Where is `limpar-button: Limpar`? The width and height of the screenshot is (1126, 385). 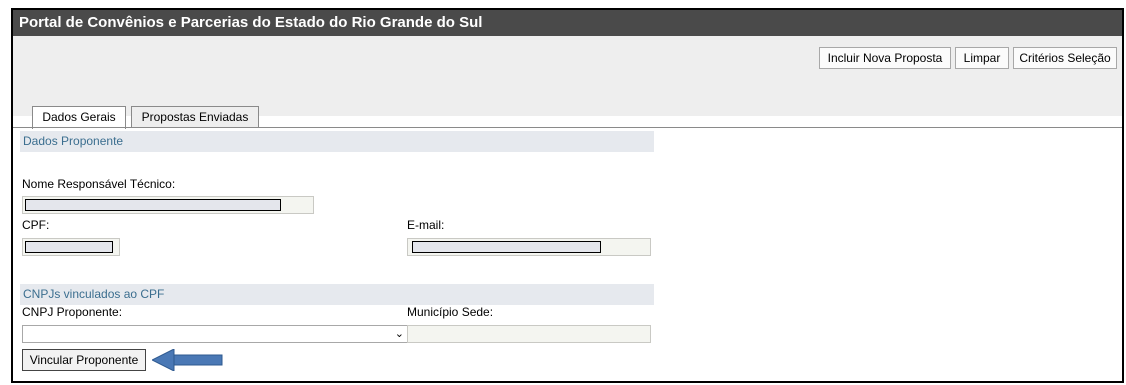 limpar-button: Limpar is located at coordinates (982, 58).